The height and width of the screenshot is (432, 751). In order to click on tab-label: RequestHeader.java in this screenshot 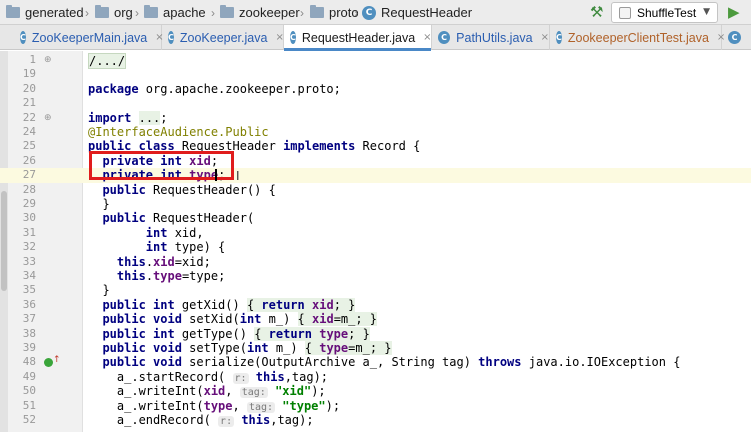, I will do `click(358, 37)`.